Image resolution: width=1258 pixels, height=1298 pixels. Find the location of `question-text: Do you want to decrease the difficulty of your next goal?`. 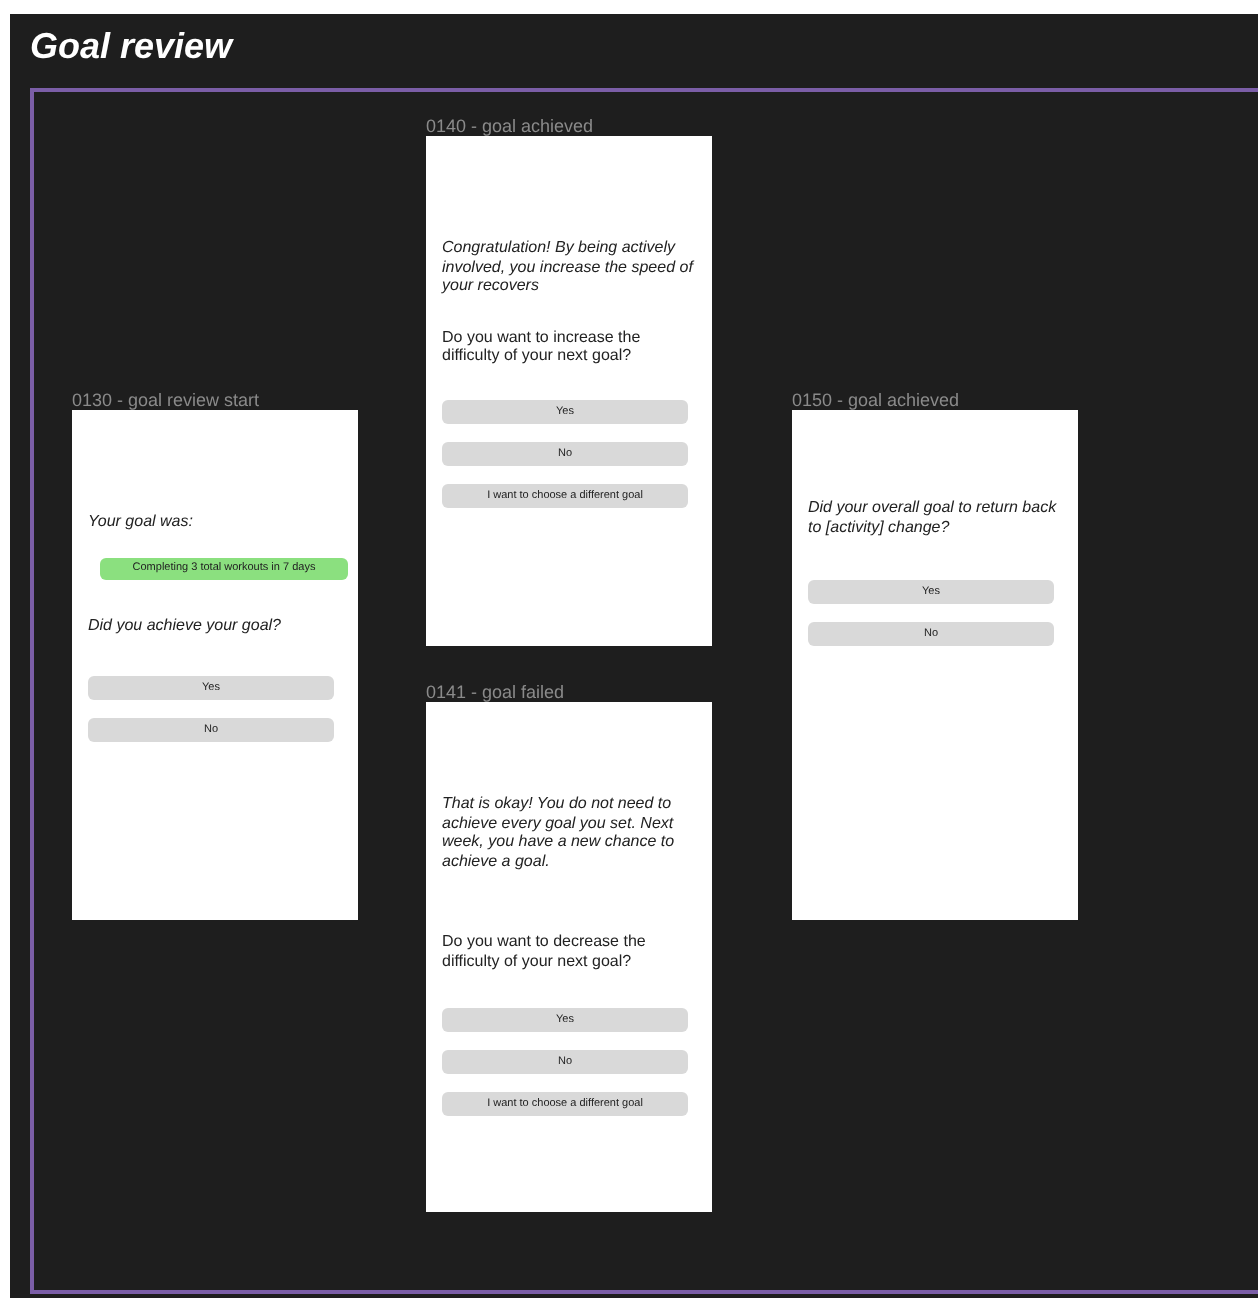

question-text: Do you want to decrease the difficulty of your next goal? is located at coordinates (545, 951).